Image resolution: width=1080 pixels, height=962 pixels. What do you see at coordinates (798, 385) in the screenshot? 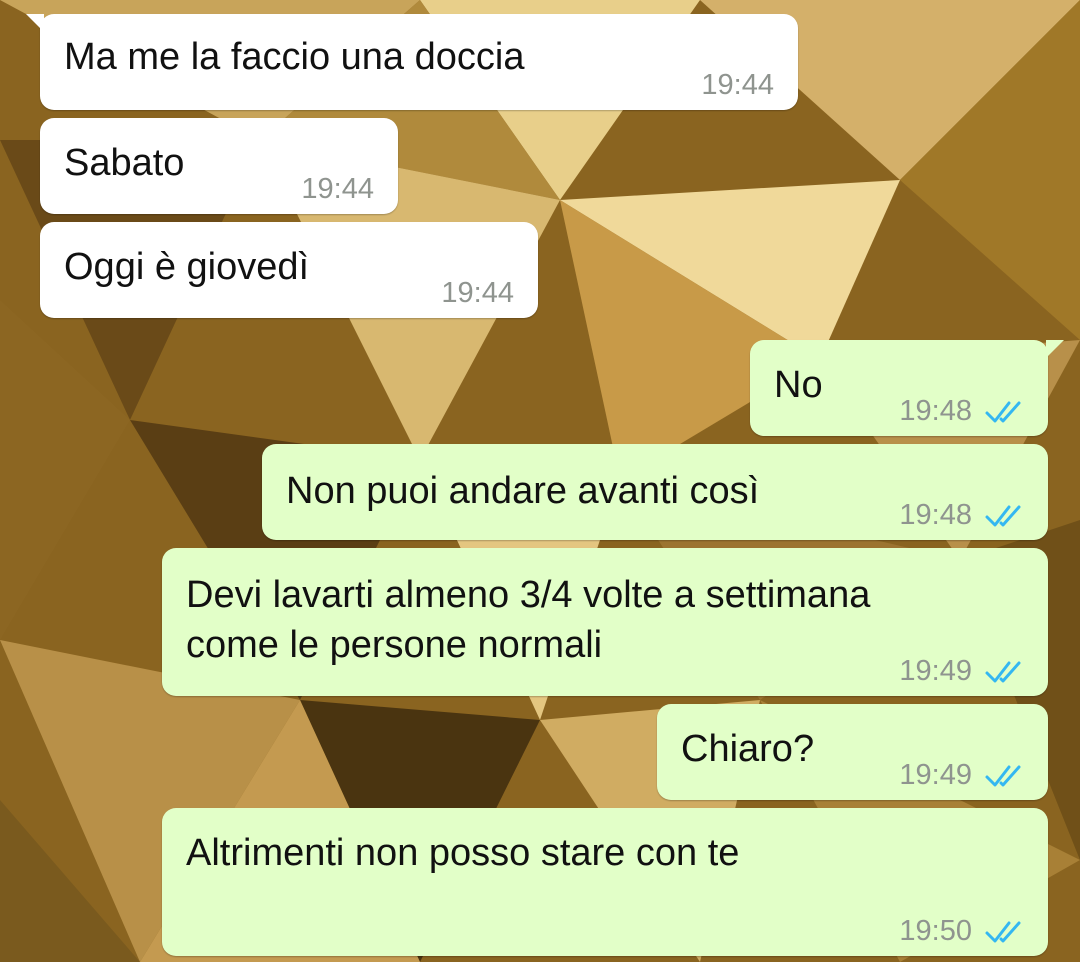
I see `message-text: No` at bounding box center [798, 385].